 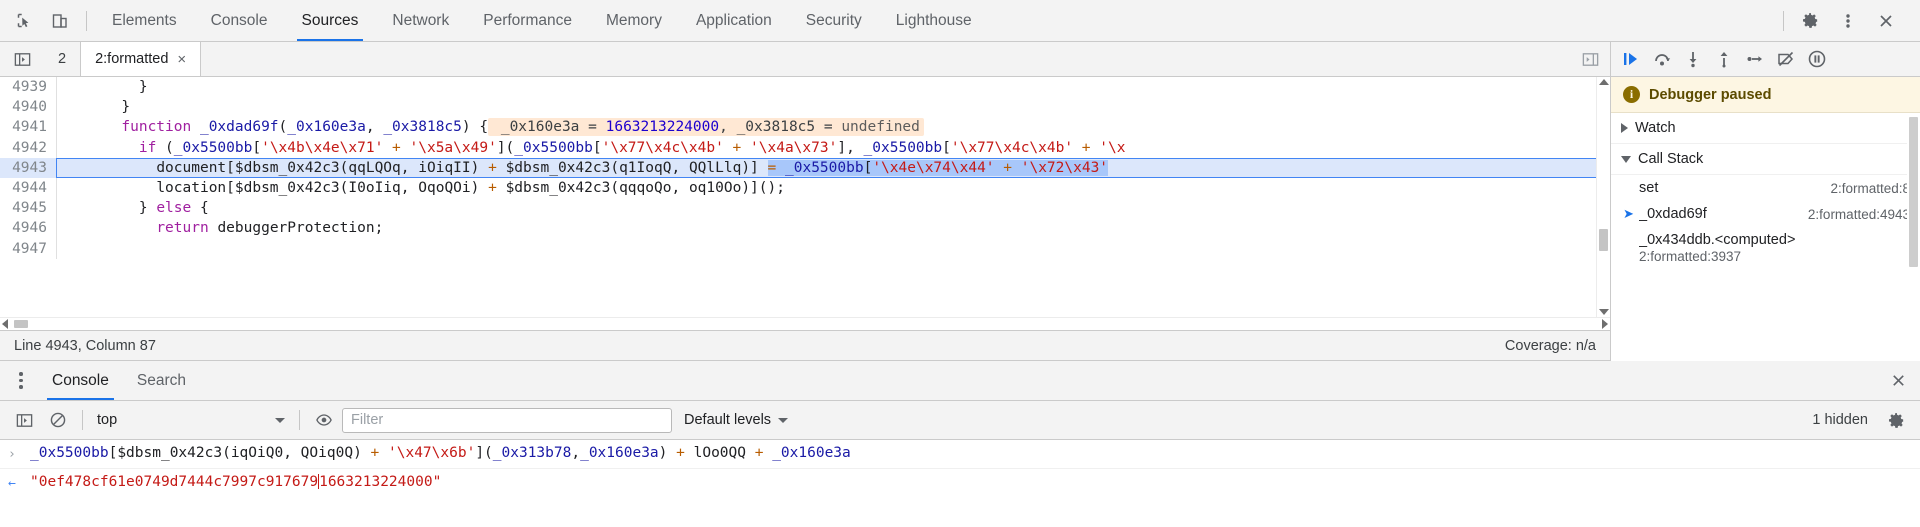 What do you see at coordinates (1765, 128) in the screenshot?
I see `sidebar-section-watch: Watch` at bounding box center [1765, 128].